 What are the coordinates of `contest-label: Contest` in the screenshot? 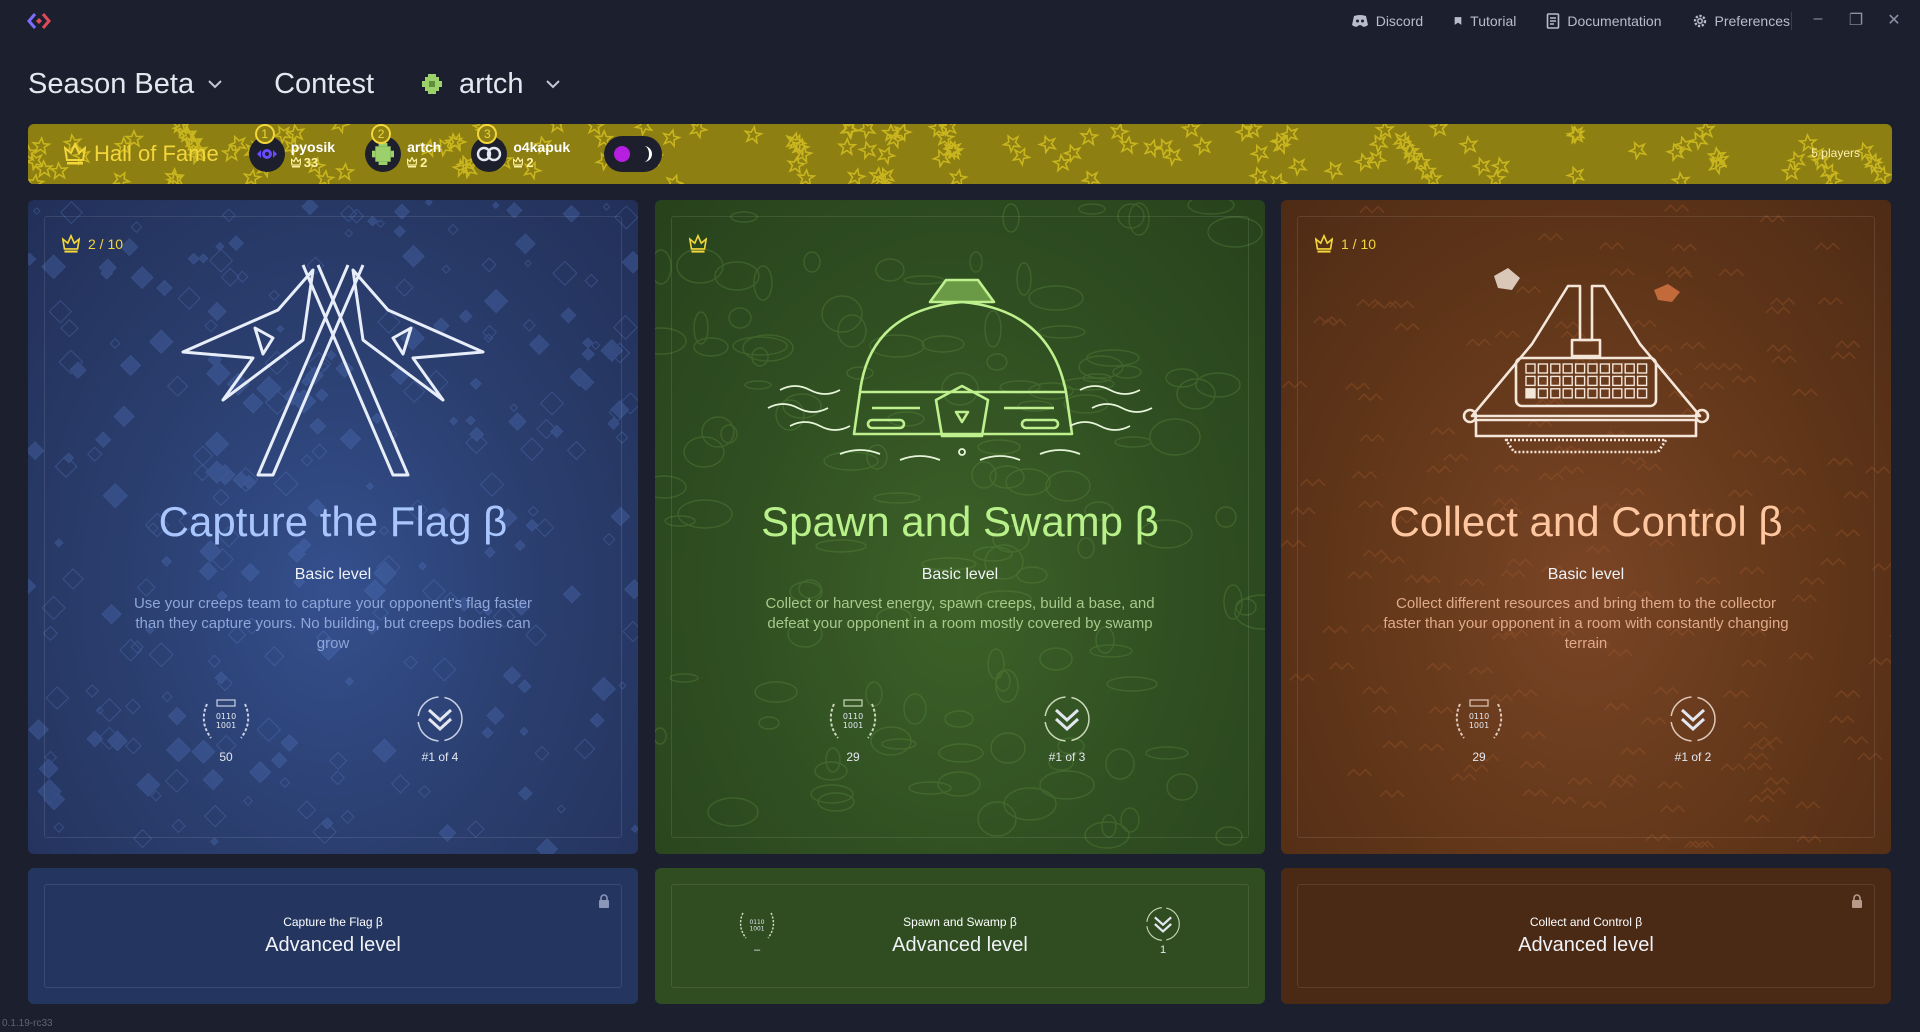 It's located at (324, 83).